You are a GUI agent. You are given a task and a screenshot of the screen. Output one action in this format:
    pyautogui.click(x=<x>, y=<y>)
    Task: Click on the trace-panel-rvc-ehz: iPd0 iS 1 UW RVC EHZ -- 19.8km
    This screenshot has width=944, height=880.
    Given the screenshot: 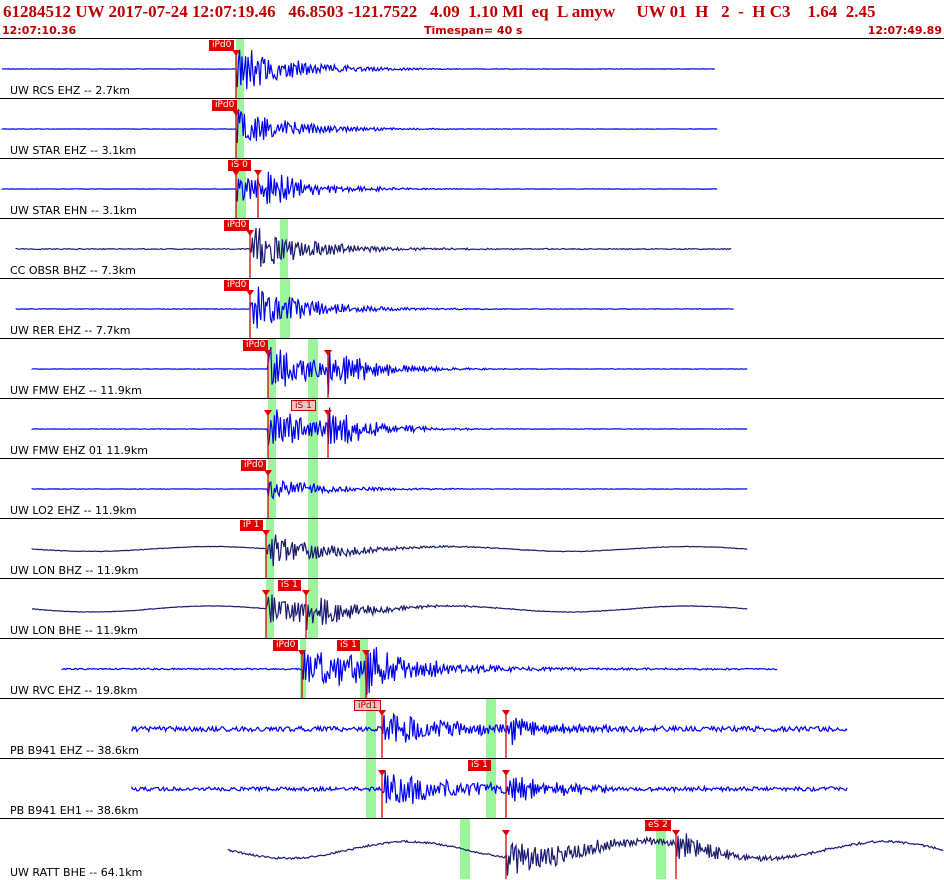 What is the action you would take?
    pyautogui.click(x=472, y=668)
    